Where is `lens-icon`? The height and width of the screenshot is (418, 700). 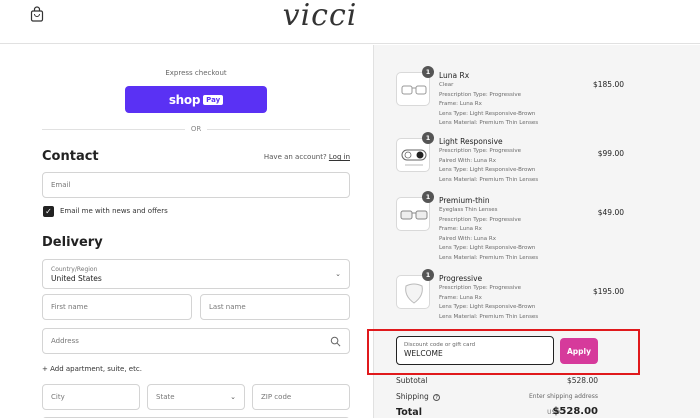
lens-icon is located at coordinates (414, 293).